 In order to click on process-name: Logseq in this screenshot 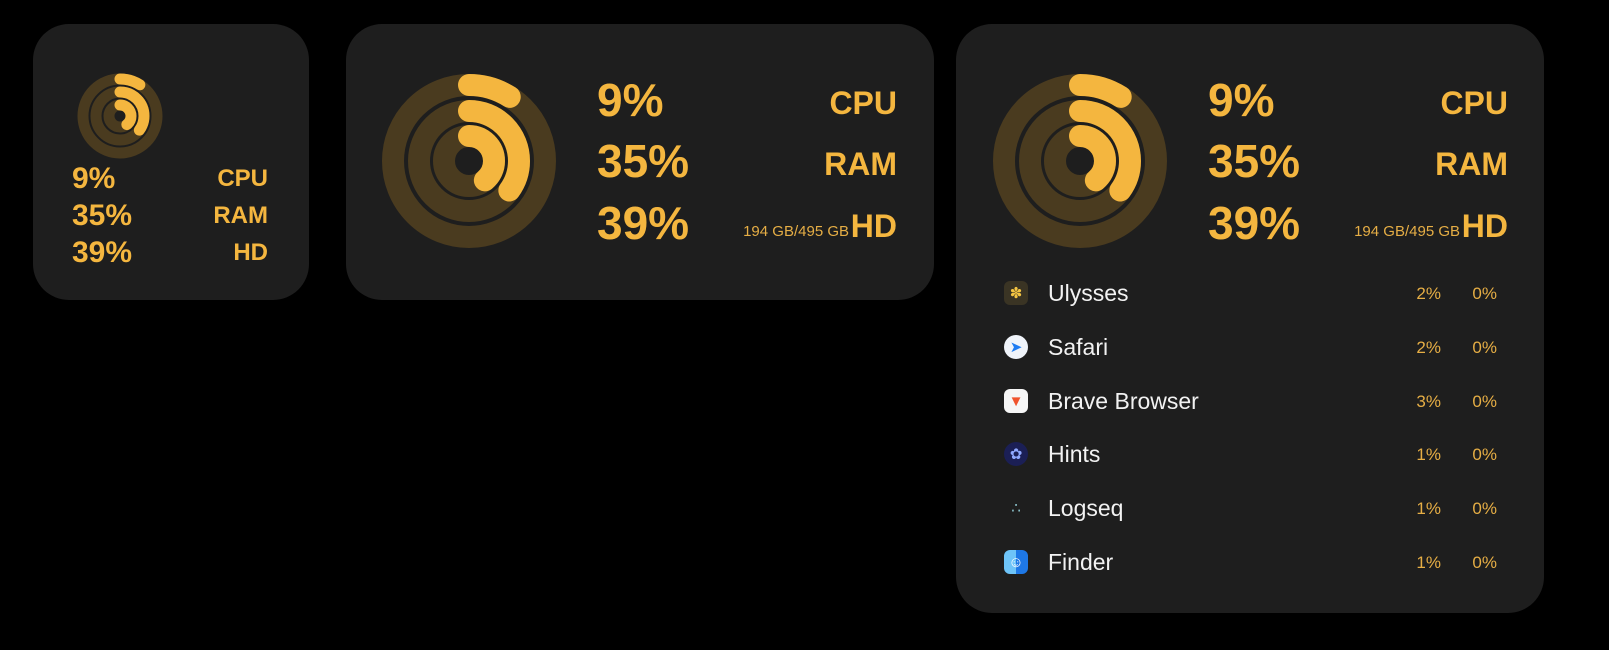, I will do `click(1086, 508)`.